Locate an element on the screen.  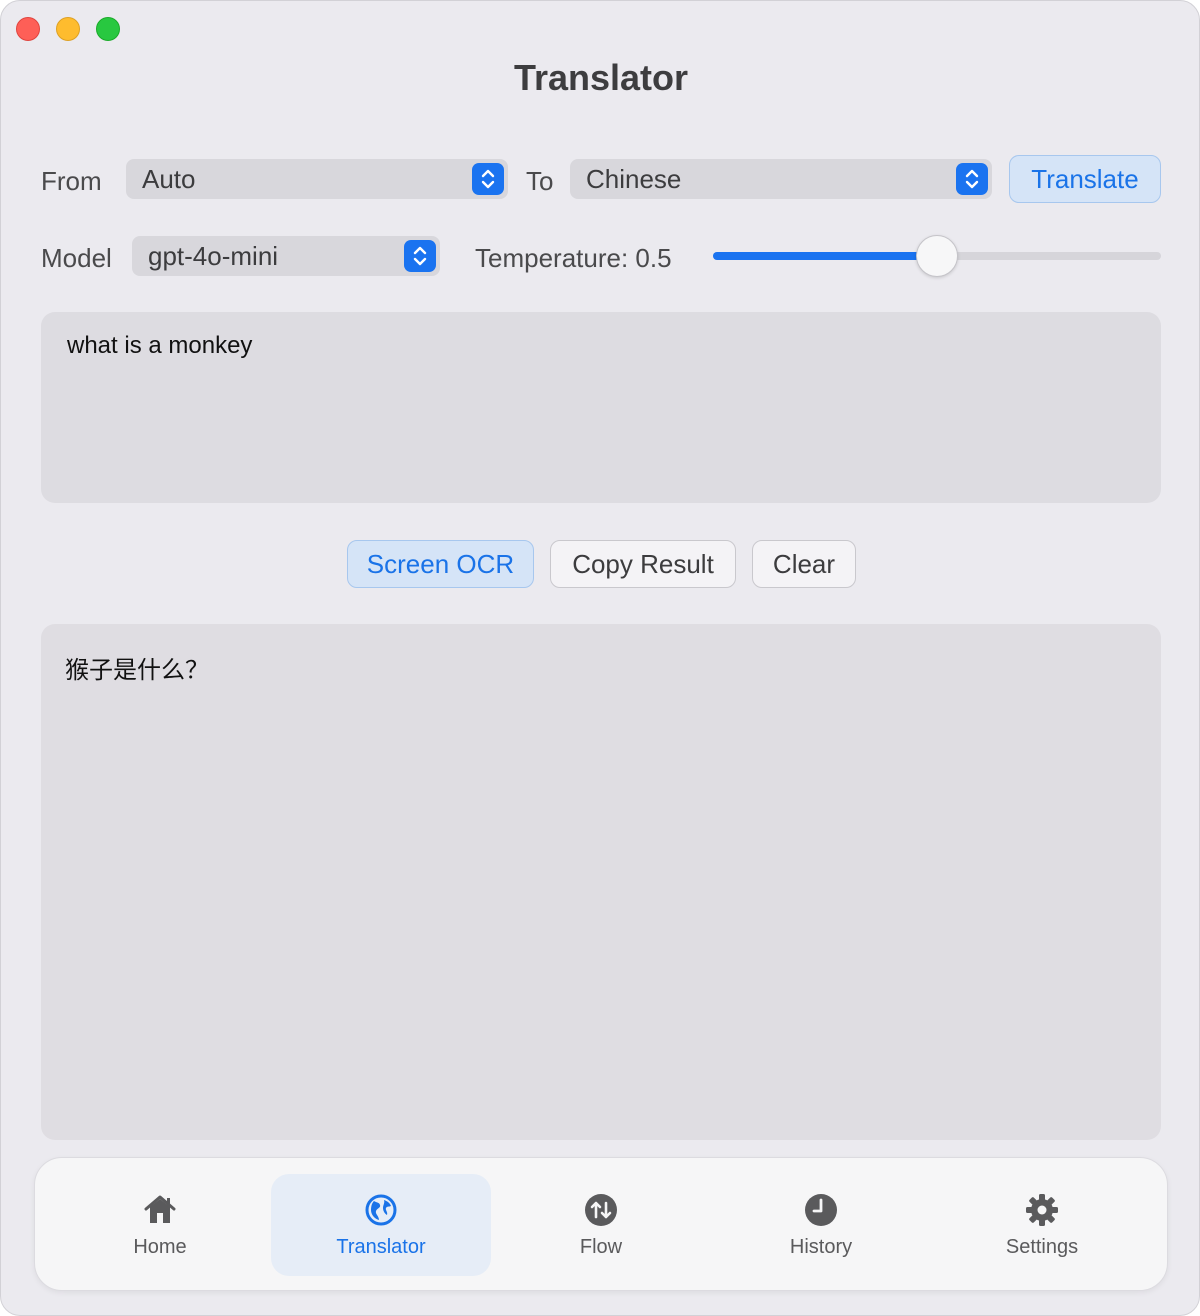
tab-translator: Translator is located at coordinates (381, 1225).